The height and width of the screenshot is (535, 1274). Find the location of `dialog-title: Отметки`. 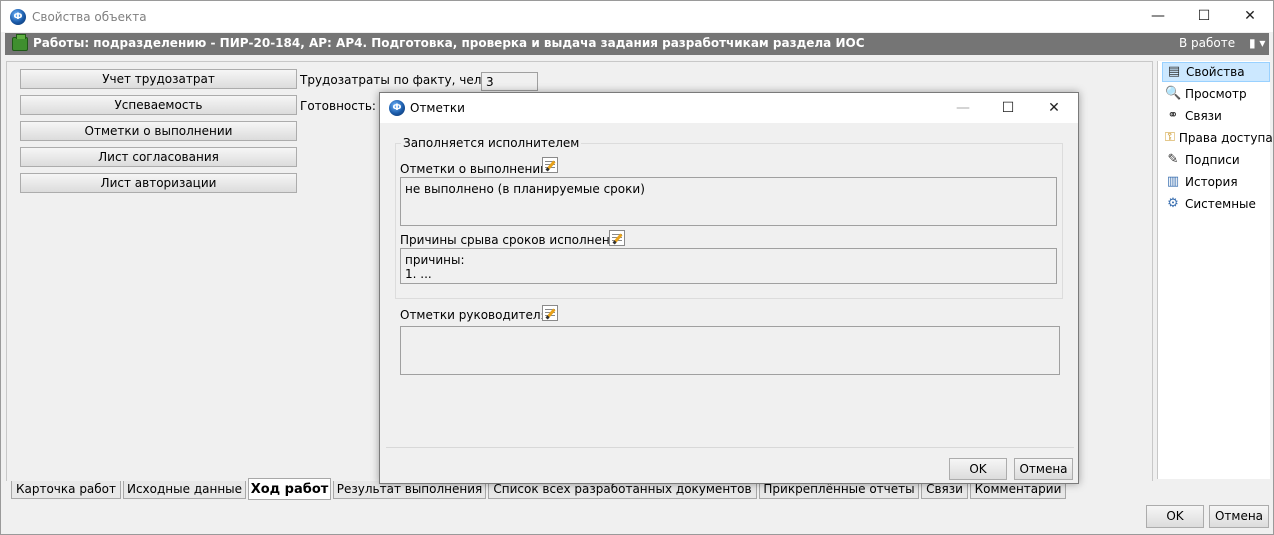

dialog-title: Отметки is located at coordinates (437, 108).